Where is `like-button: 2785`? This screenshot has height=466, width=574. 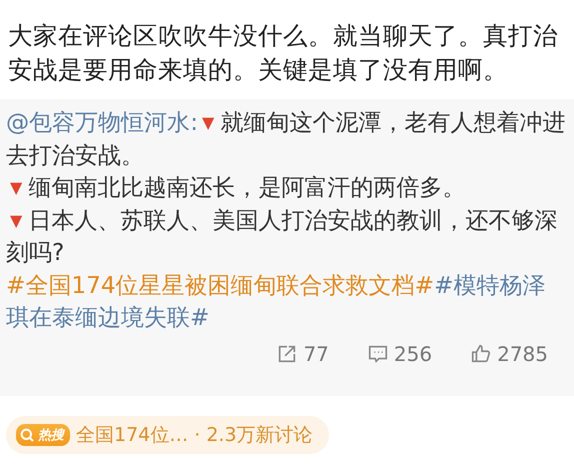 like-button: 2785 is located at coordinates (509, 354).